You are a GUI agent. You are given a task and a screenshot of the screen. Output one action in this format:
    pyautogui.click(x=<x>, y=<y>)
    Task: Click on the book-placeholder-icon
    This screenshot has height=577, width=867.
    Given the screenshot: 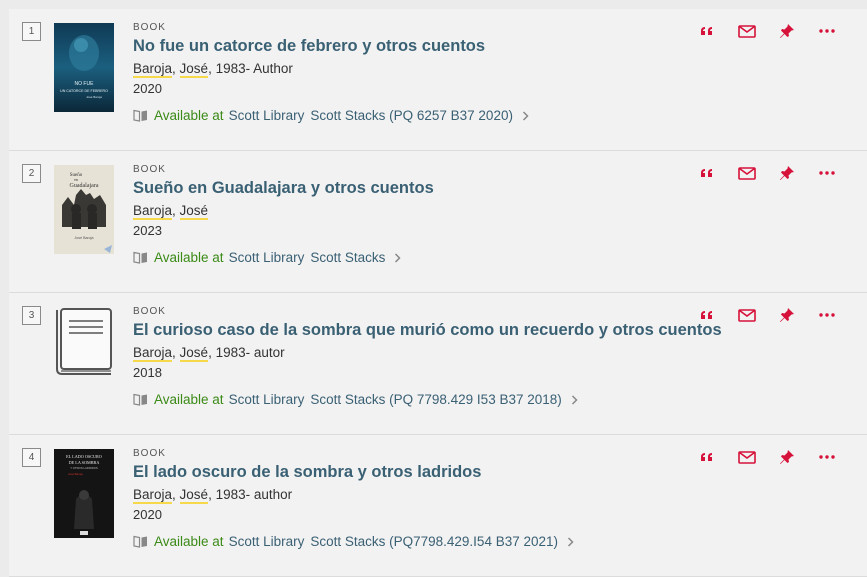 What is the action you would take?
    pyautogui.click(x=84, y=351)
    